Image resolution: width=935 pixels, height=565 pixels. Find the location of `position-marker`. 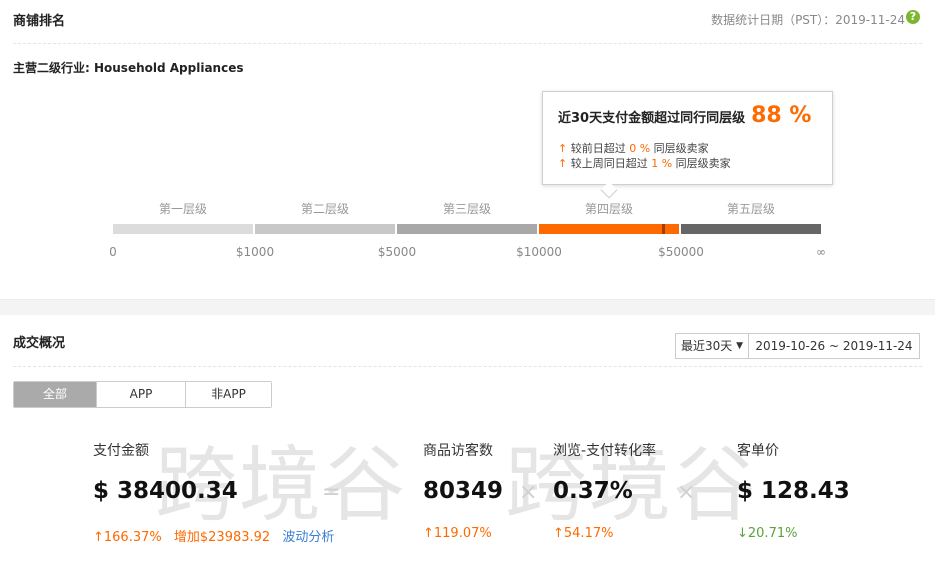

position-marker is located at coordinates (663, 229).